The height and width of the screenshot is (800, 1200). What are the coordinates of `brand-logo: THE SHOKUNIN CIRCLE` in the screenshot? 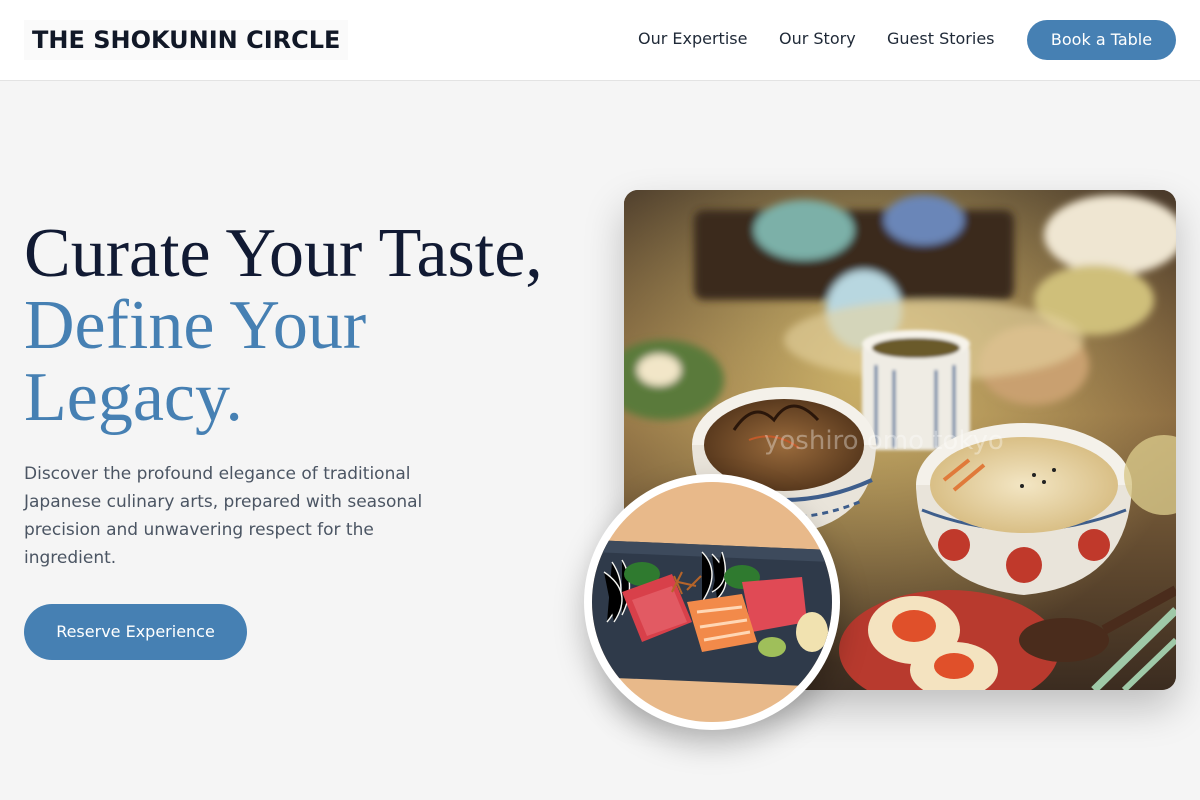 It's located at (186, 40).